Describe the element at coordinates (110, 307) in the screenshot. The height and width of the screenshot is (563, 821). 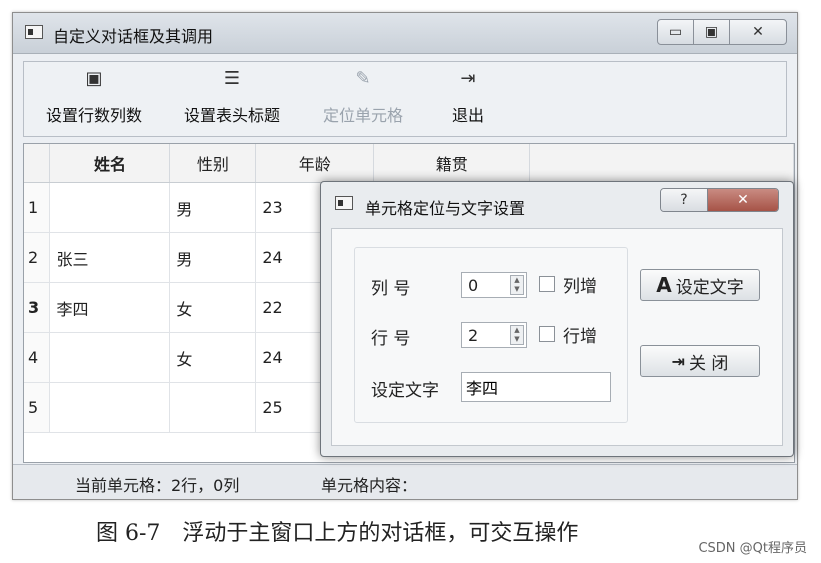
I see `cell-name: 李四` at that location.